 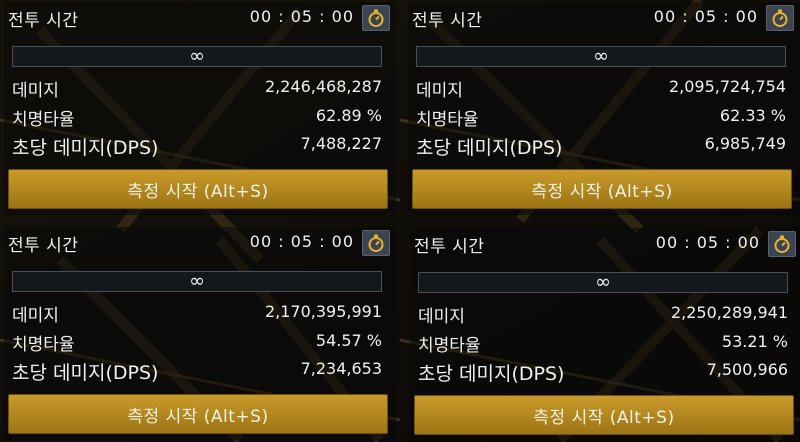 I want to click on stat-row-crit-rate: 치명타율 53.21 %, so click(x=603, y=343).